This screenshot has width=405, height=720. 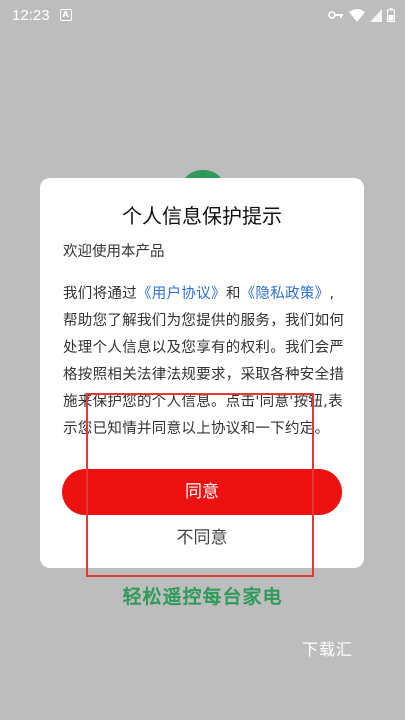 What do you see at coordinates (65, 15) in the screenshot?
I see `a-icon: A` at bounding box center [65, 15].